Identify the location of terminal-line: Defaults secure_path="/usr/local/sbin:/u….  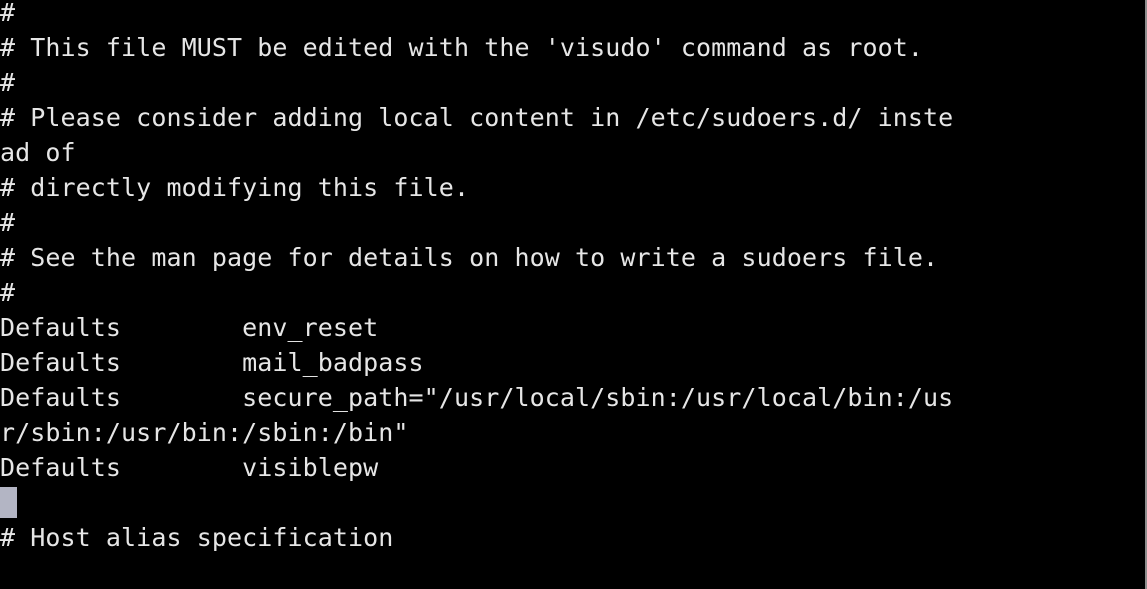
(477, 397).